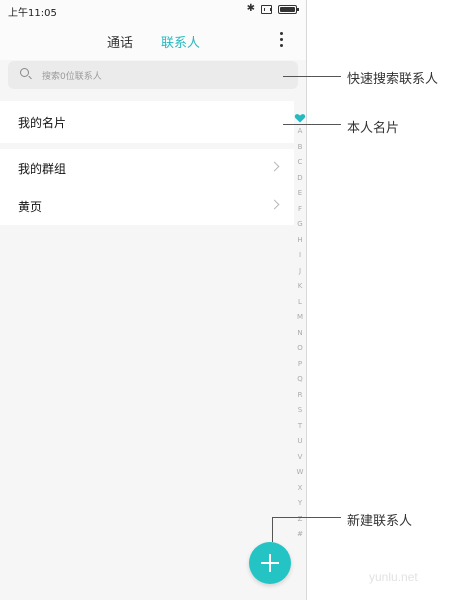 The height and width of the screenshot is (600, 467). I want to click on alphabet-index-bar: A B C D E F G H I J K L M N O P Q R S T U V W X Y Z #, so click(300, 327).